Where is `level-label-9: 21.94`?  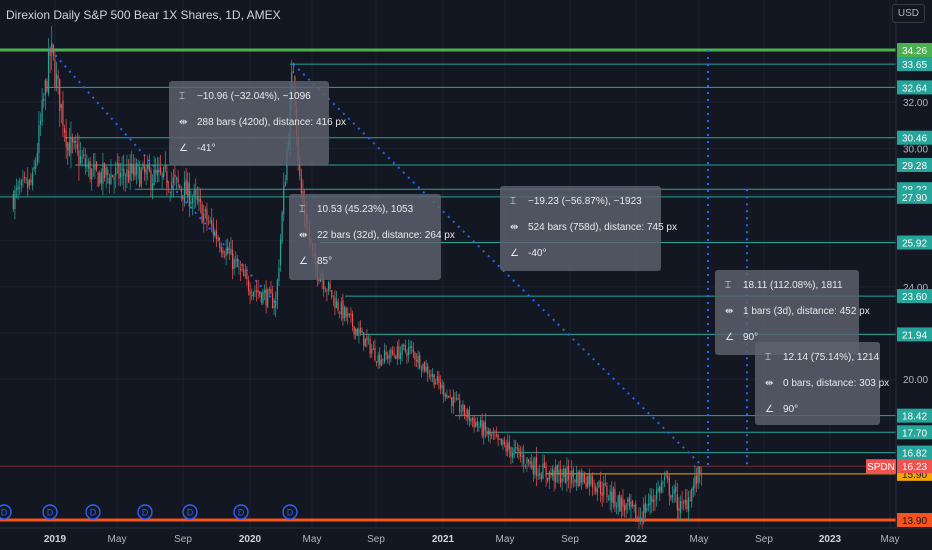 level-label-9: 21.94 is located at coordinates (914, 335).